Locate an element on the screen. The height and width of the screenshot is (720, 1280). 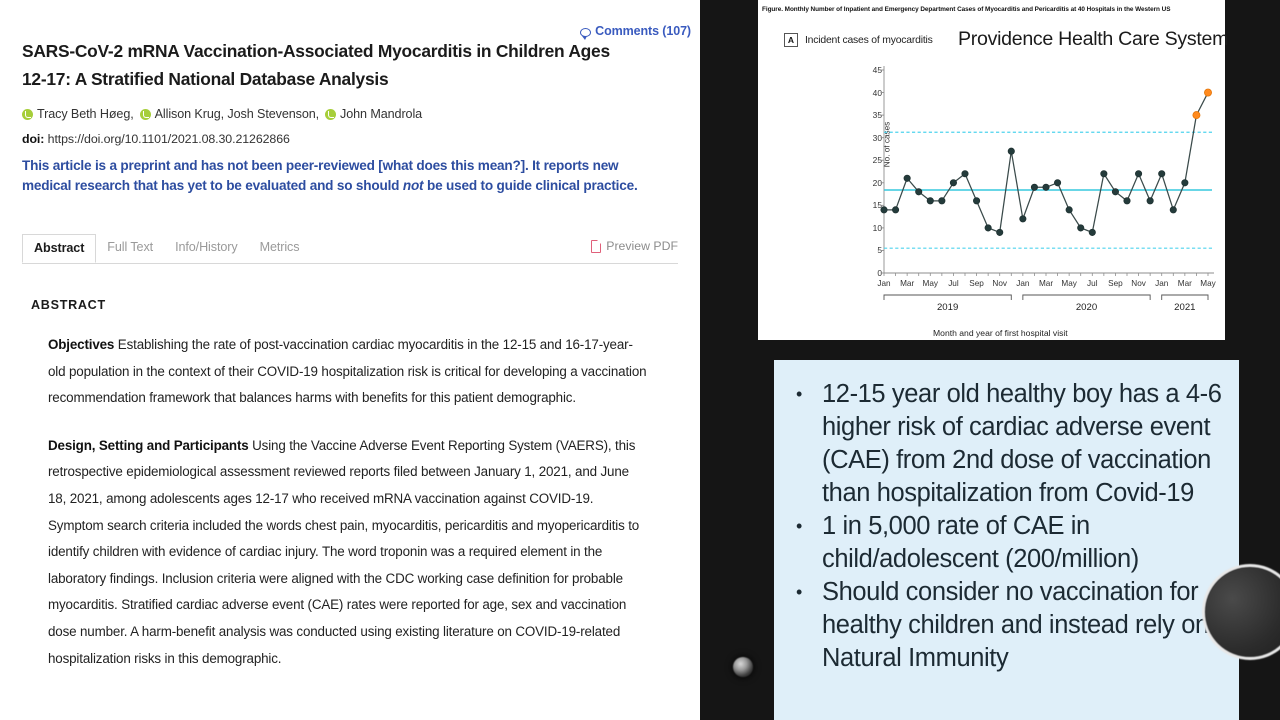
paragraph-heading: Design, Setting and Participants is located at coordinates (148, 445).